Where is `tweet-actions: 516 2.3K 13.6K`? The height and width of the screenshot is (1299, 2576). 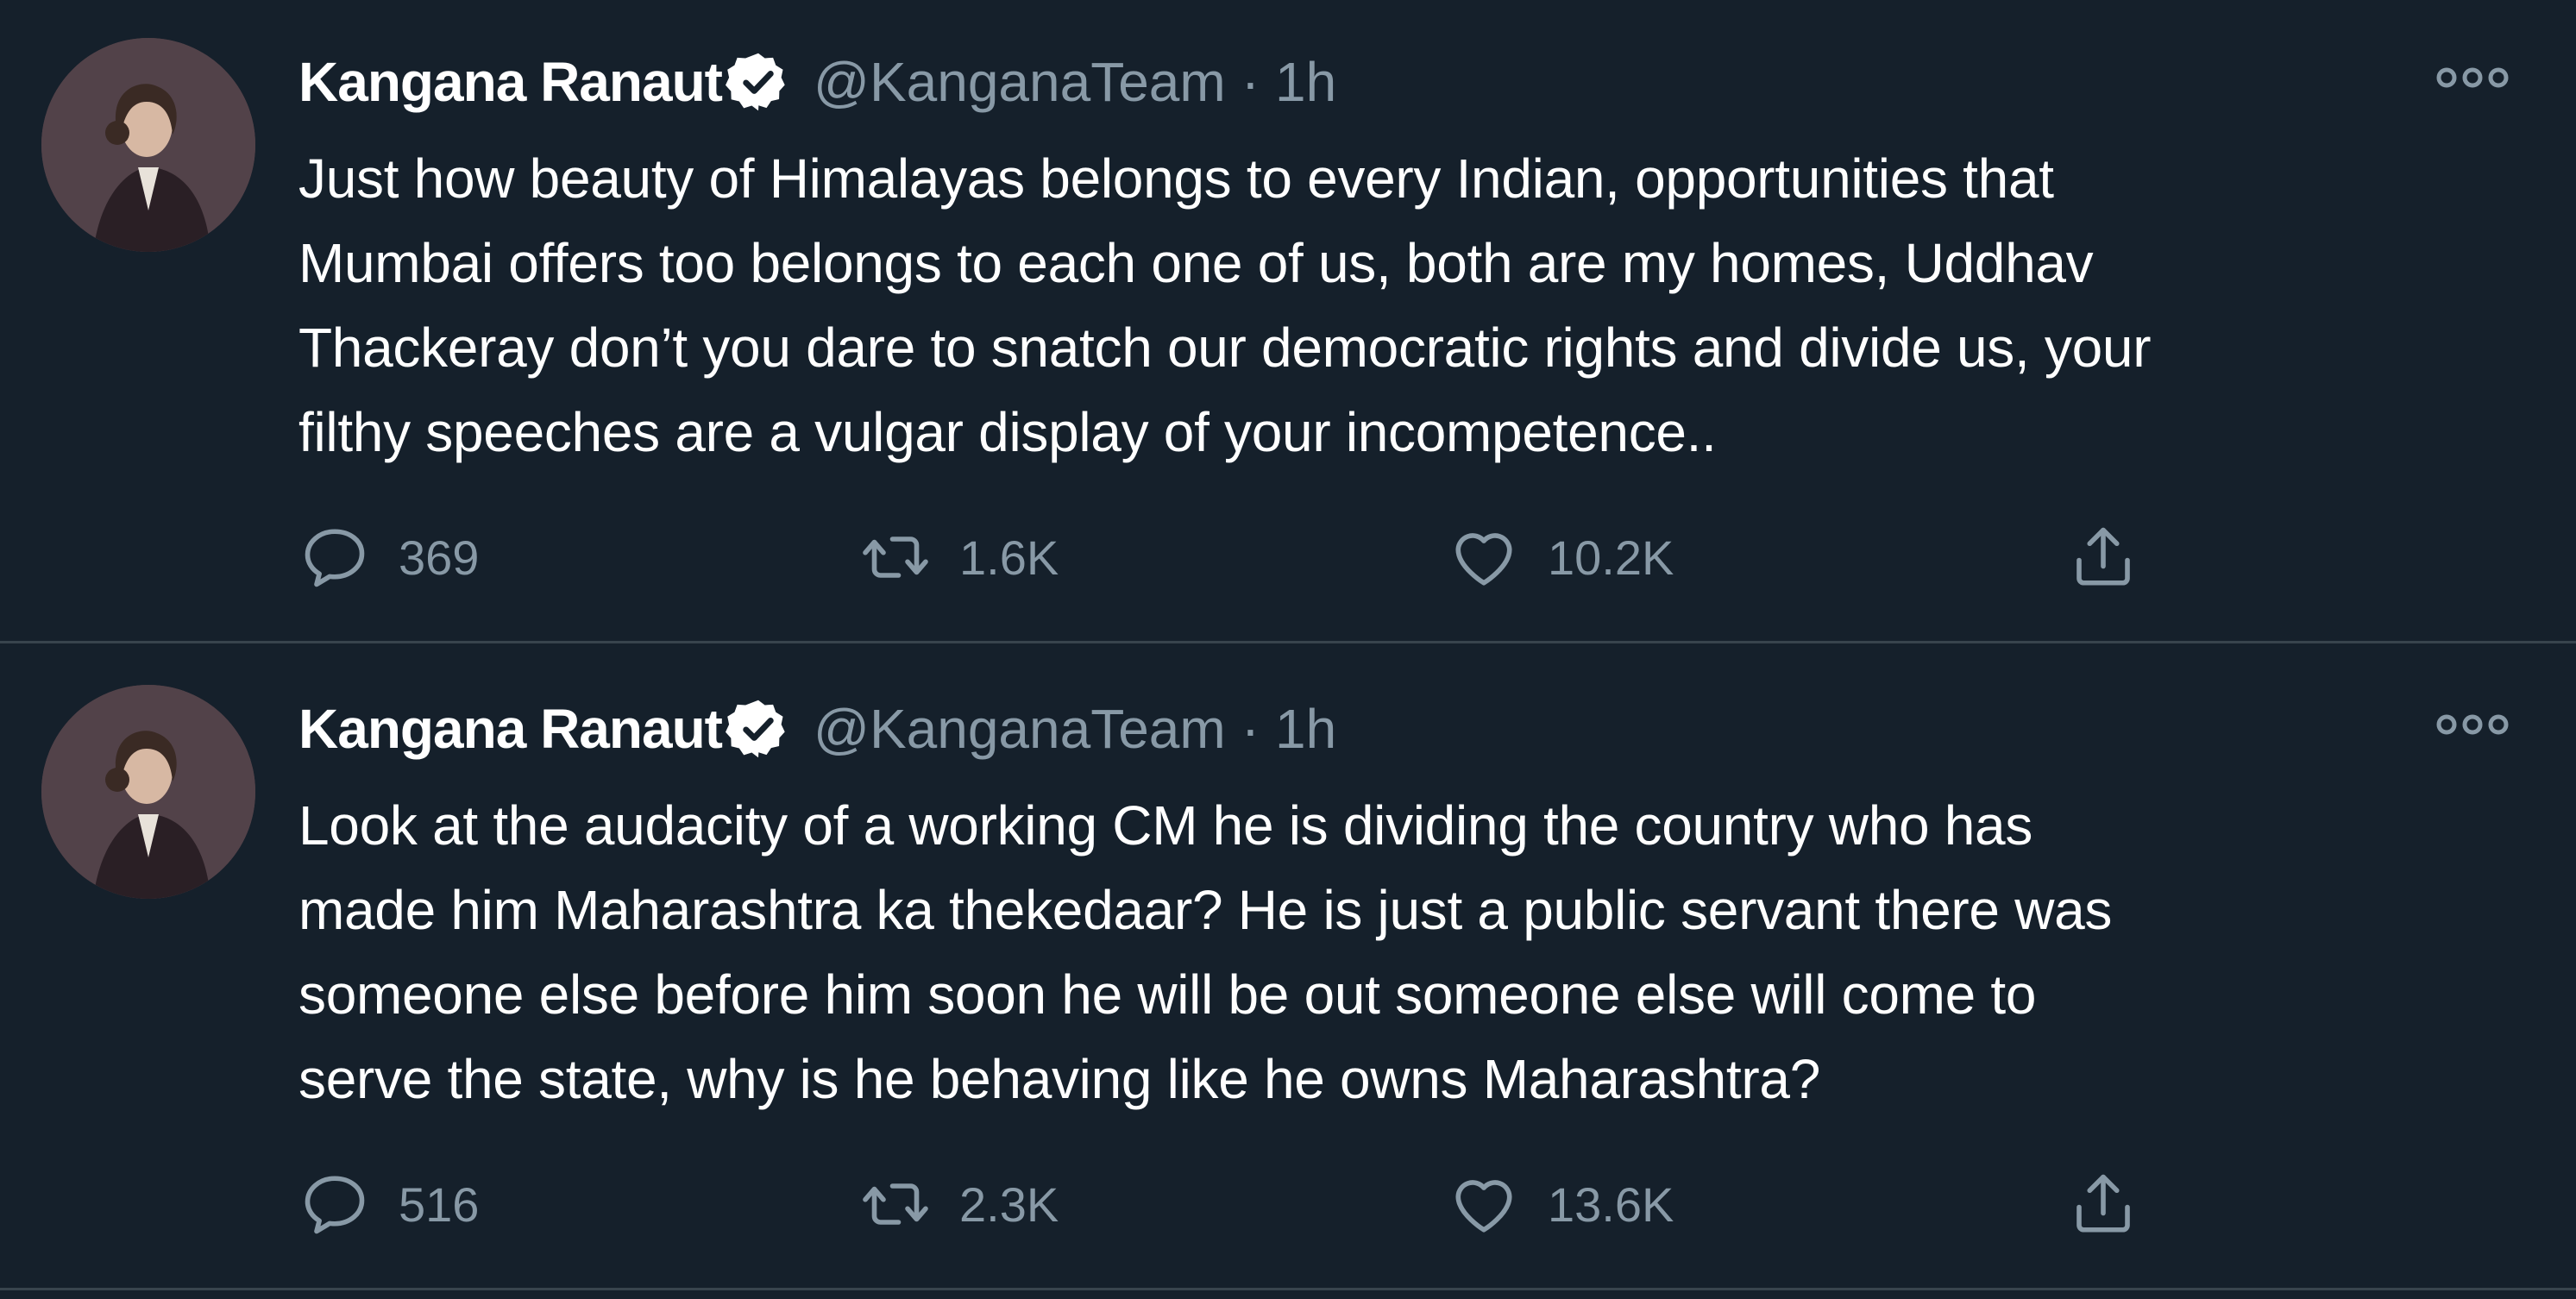 tweet-actions: 516 2.3K 13.6K is located at coordinates (1230, 1204).